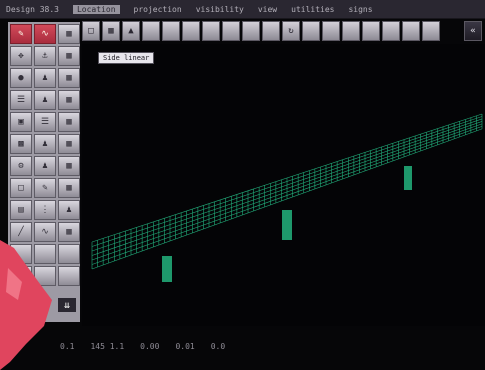  What do you see at coordinates (107, 346) in the screenshot?
I see `status-segment: 145 1.1` at bounding box center [107, 346].